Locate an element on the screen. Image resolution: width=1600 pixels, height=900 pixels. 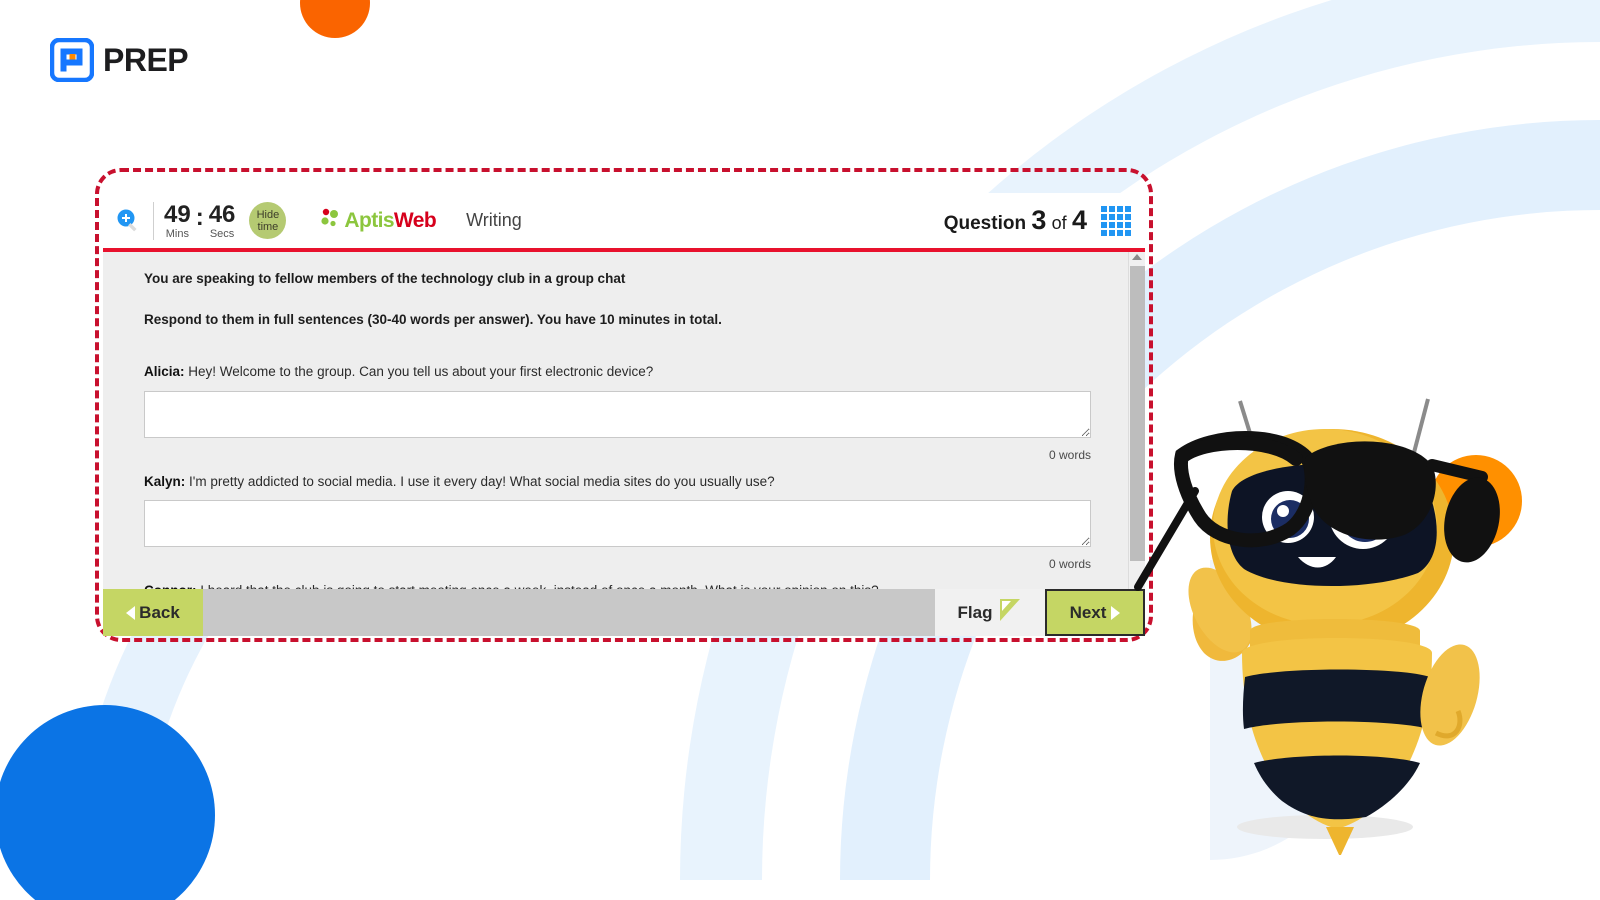
timer-minutes-label: Mins is located at coordinates (177, 234).